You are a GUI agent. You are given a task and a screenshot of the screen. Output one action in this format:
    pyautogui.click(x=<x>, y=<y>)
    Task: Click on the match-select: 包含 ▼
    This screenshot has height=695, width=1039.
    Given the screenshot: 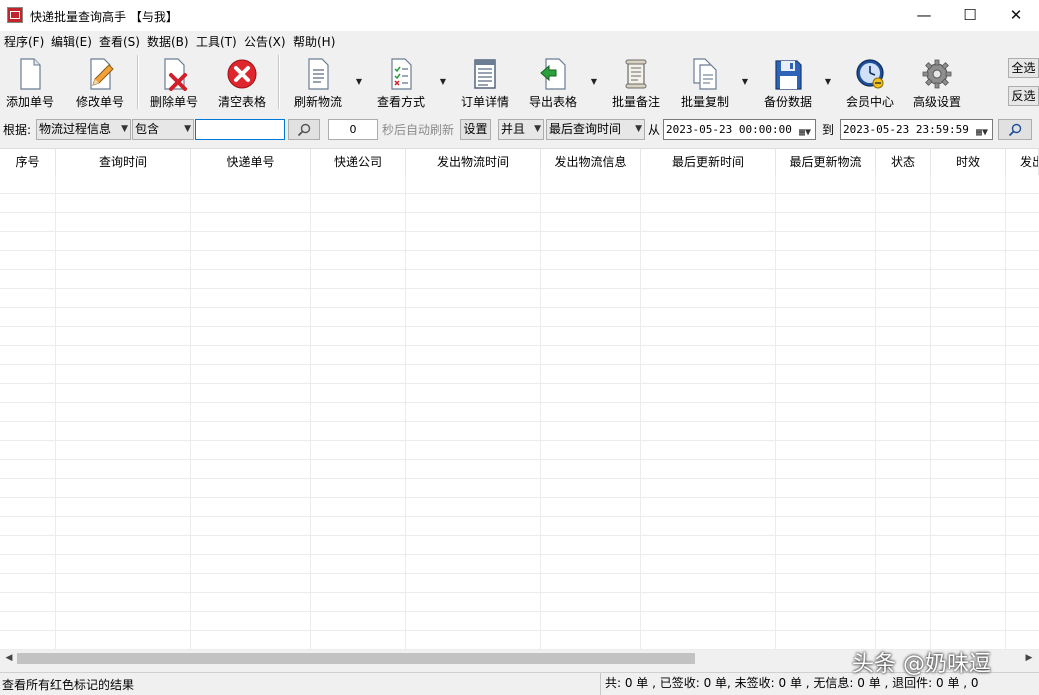 What is the action you would take?
    pyautogui.click(x=163, y=129)
    